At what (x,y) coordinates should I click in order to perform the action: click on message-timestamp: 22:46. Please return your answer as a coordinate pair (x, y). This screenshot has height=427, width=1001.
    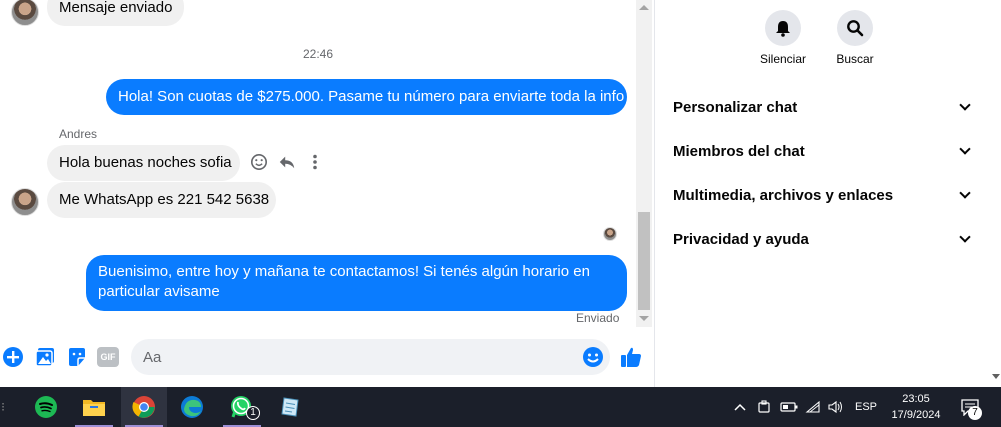
    Looking at the image, I should click on (318, 54).